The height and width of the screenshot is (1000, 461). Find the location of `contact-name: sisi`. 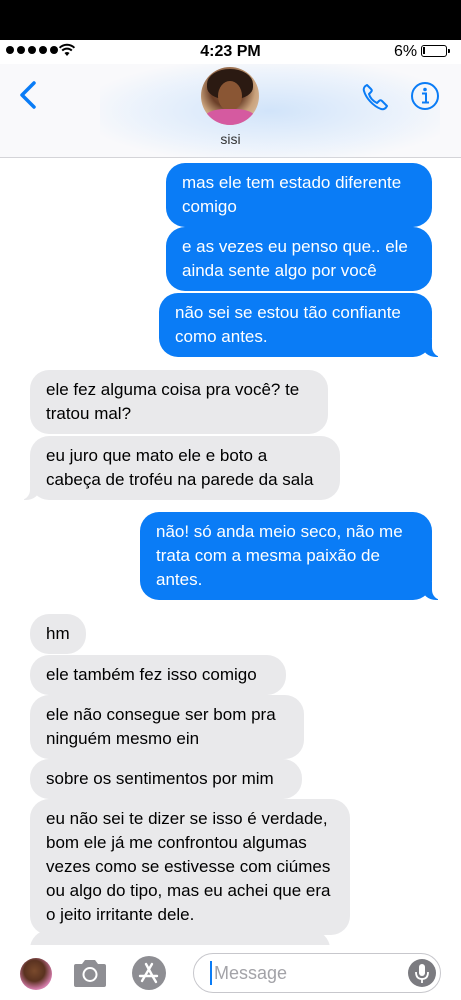

contact-name: sisi is located at coordinates (230, 139).